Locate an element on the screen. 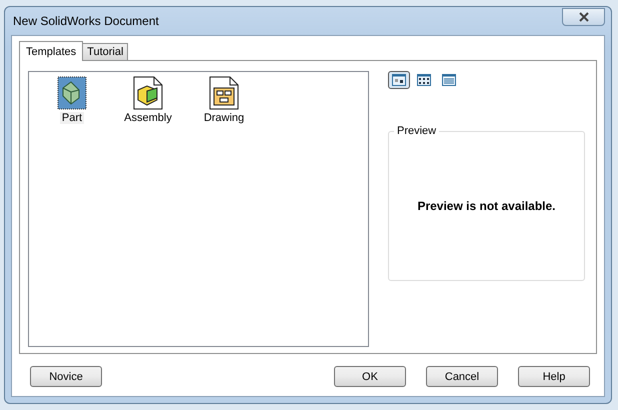  close-icon is located at coordinates (584, 17).